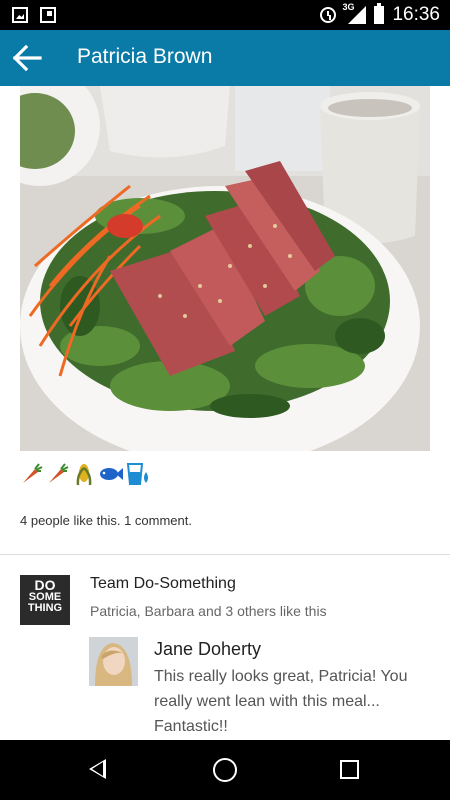 This screenshot has height=800, width=450. I want to click on app-notification-icon, so click(48, 15).